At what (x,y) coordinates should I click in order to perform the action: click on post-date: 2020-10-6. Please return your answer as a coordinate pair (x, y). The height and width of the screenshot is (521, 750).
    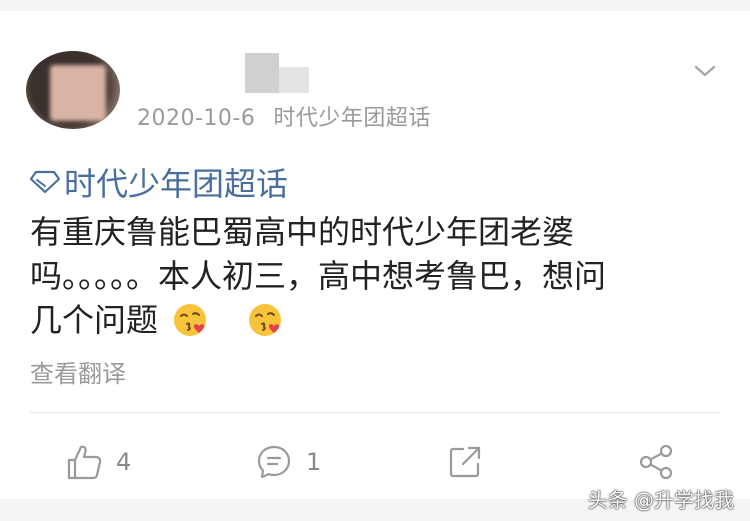
    Looking at the image, I should click on (196, 118).